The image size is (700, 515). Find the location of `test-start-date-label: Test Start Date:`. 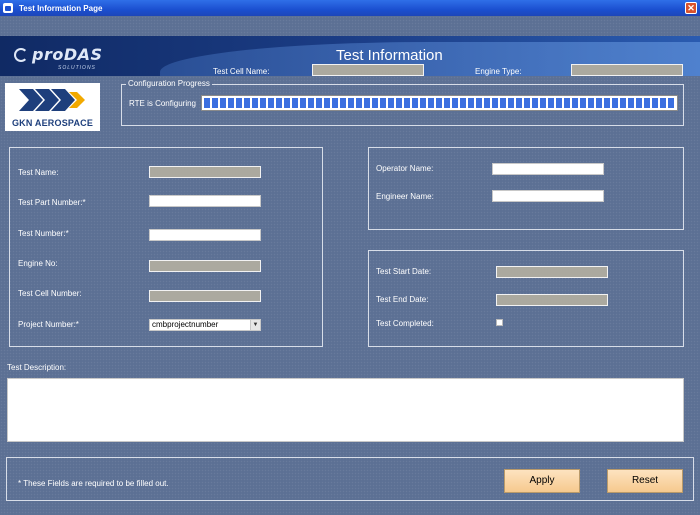

test-start-date-label: Test Start Date: is located at coordinates (404, 271).